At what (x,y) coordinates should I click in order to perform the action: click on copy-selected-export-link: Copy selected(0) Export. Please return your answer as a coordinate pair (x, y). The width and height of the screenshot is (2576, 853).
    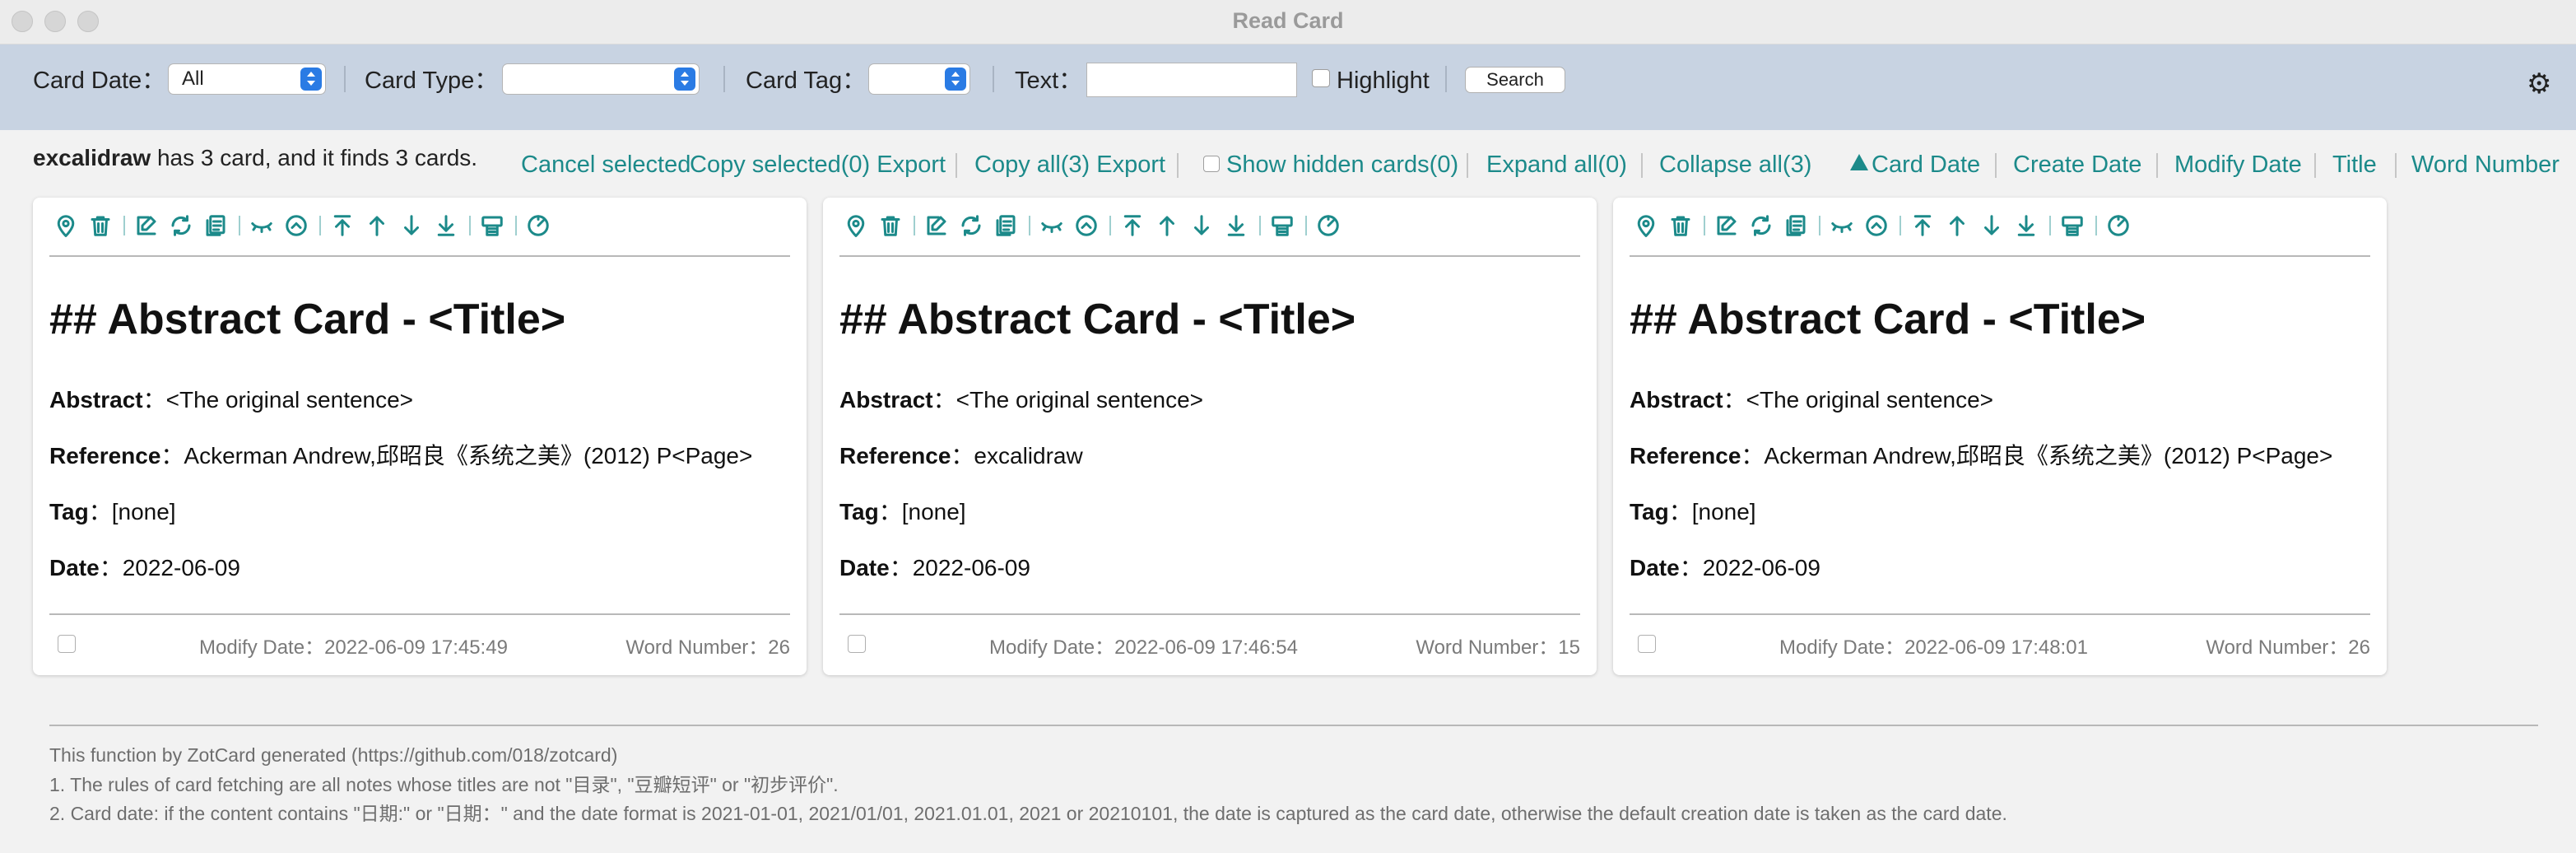
    Looking at the image, I should click on (818, 164).